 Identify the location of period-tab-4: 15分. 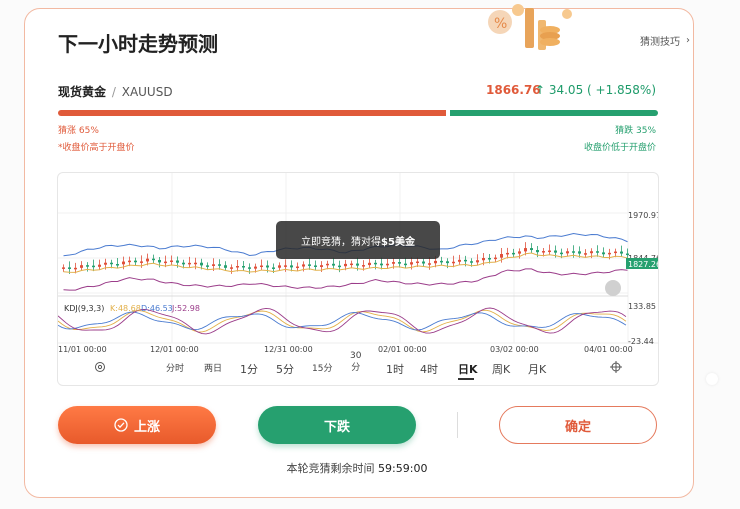
(322, 367).